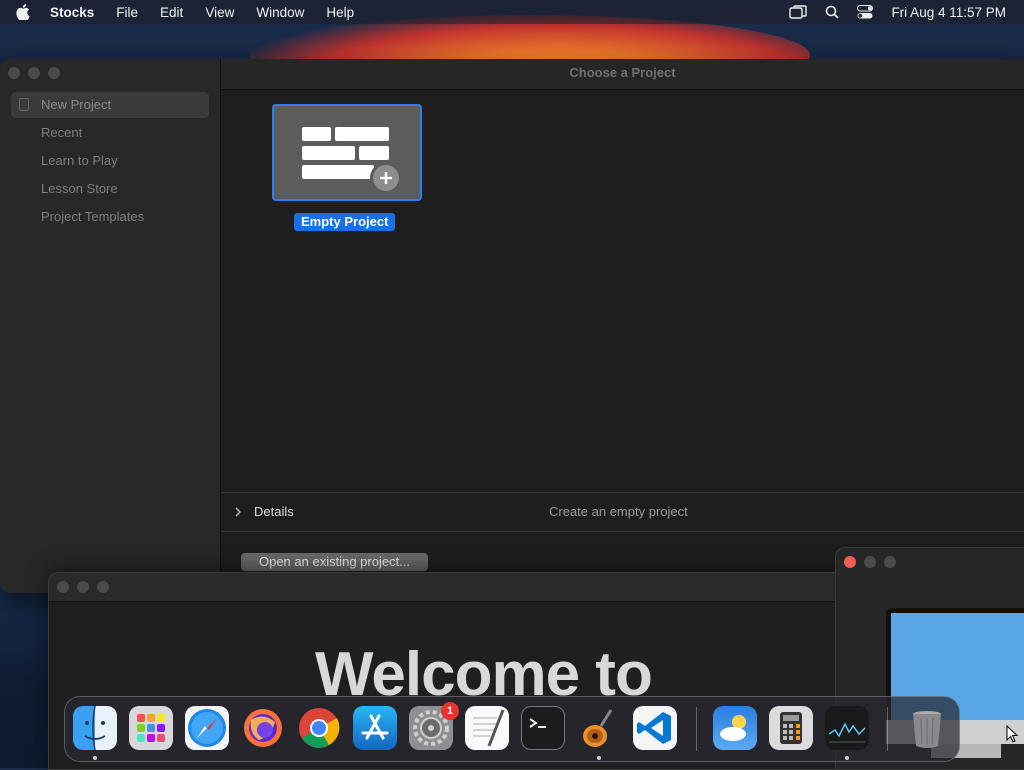 Image resolution: width=1024 pixels, height=770 pixels. I want to click on details-bar: Details Create an empty project, so click(622, 512).